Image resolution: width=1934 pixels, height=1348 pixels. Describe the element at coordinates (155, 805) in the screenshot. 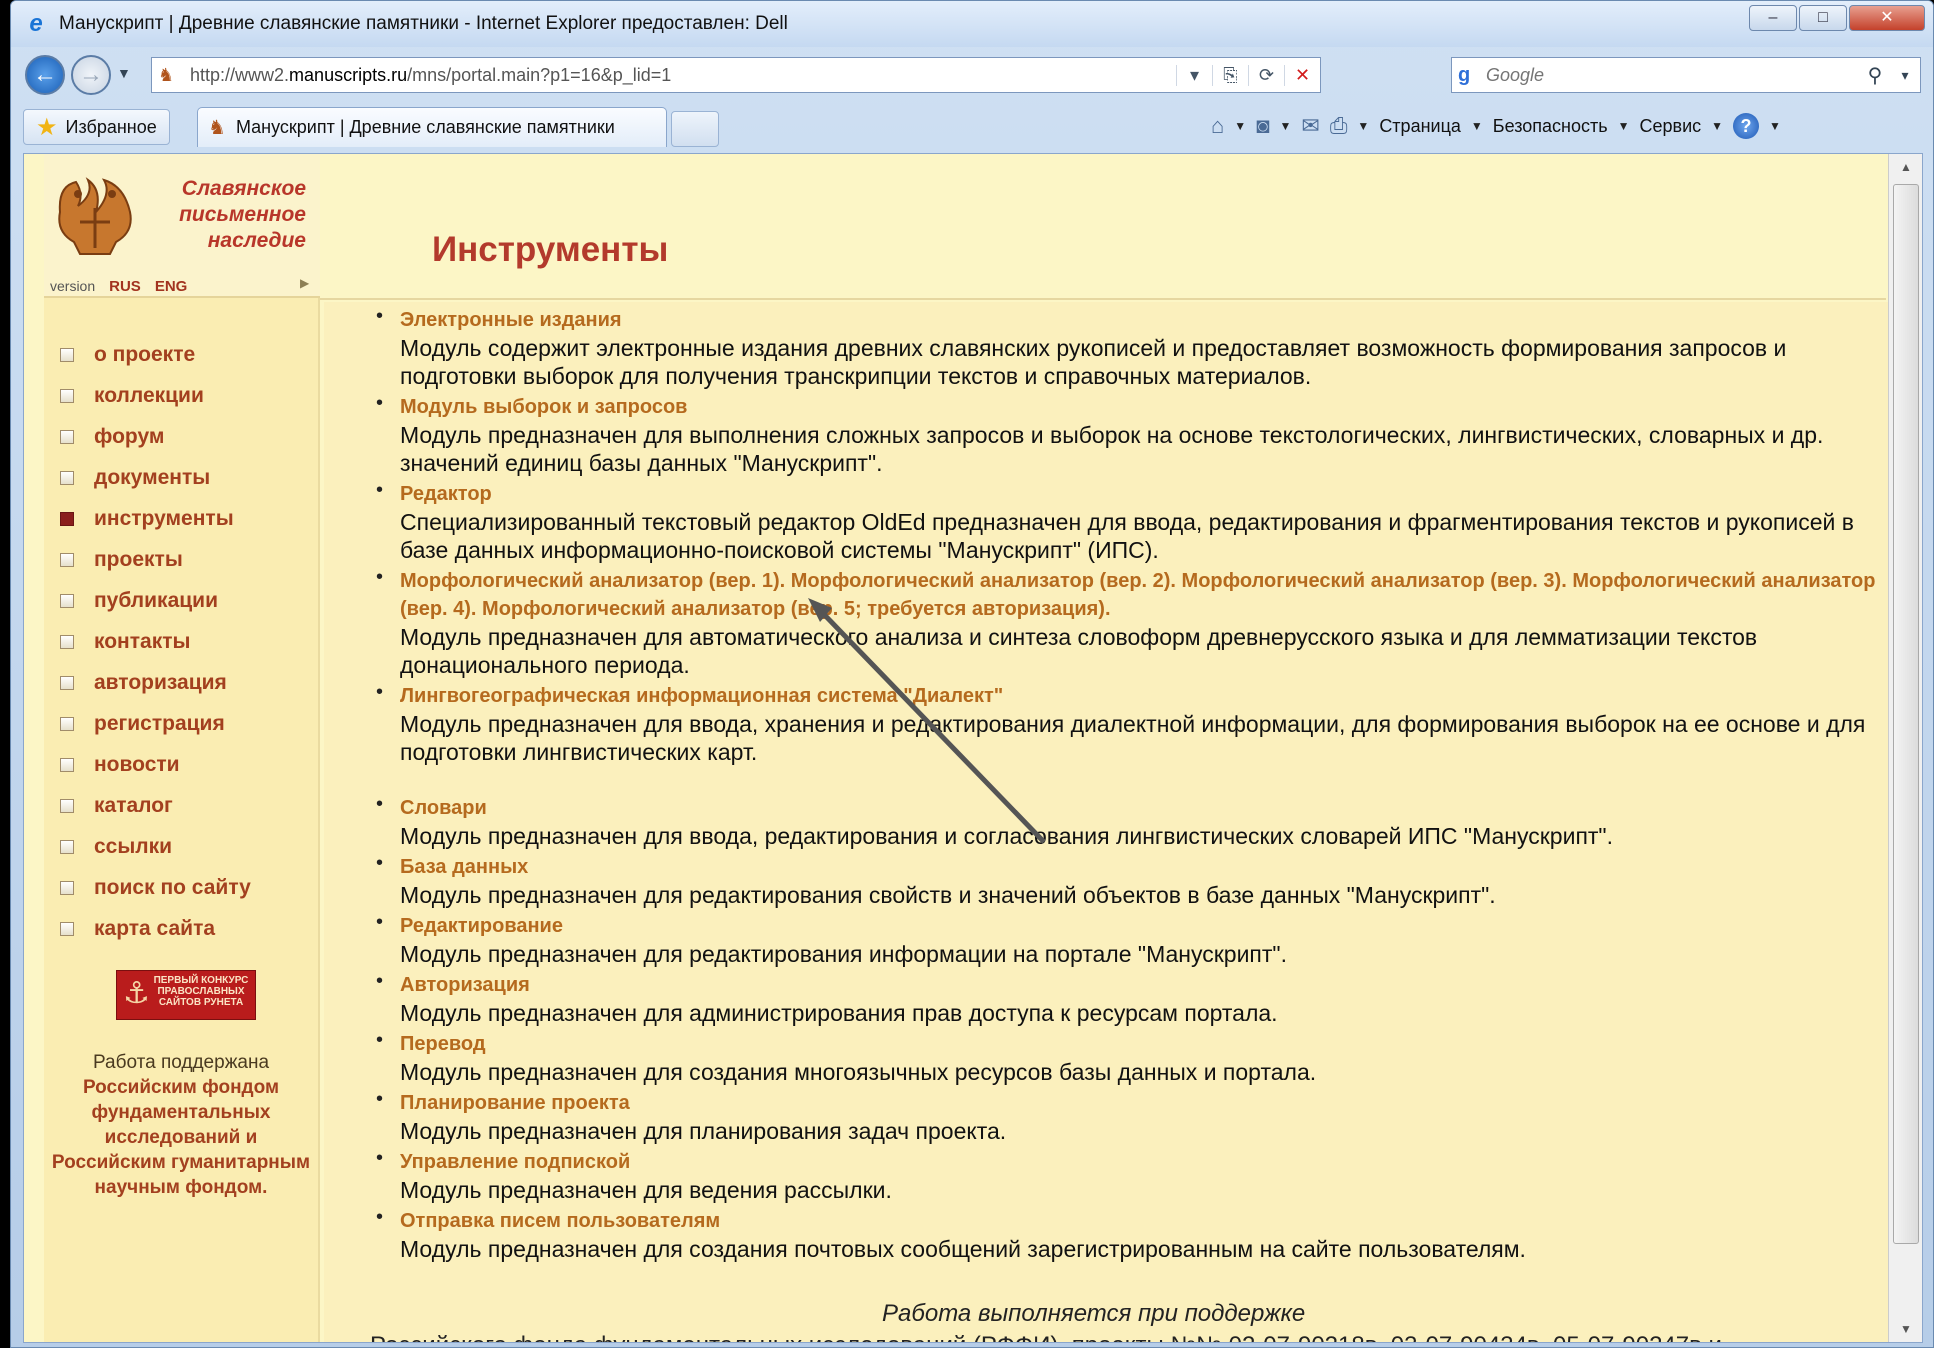

I see `sidebar-item-catalog: каталог` at that location.